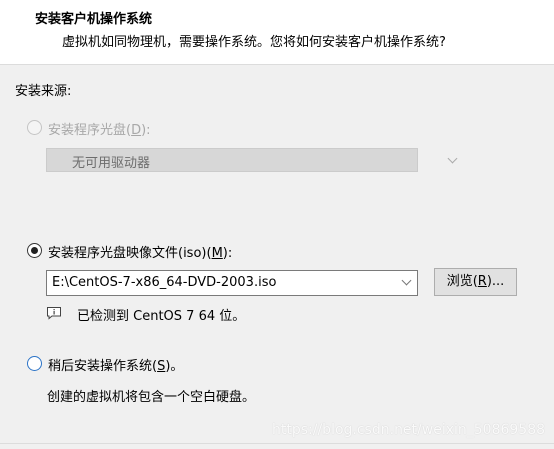  I want to click on footer-divider, so click(277, 443).